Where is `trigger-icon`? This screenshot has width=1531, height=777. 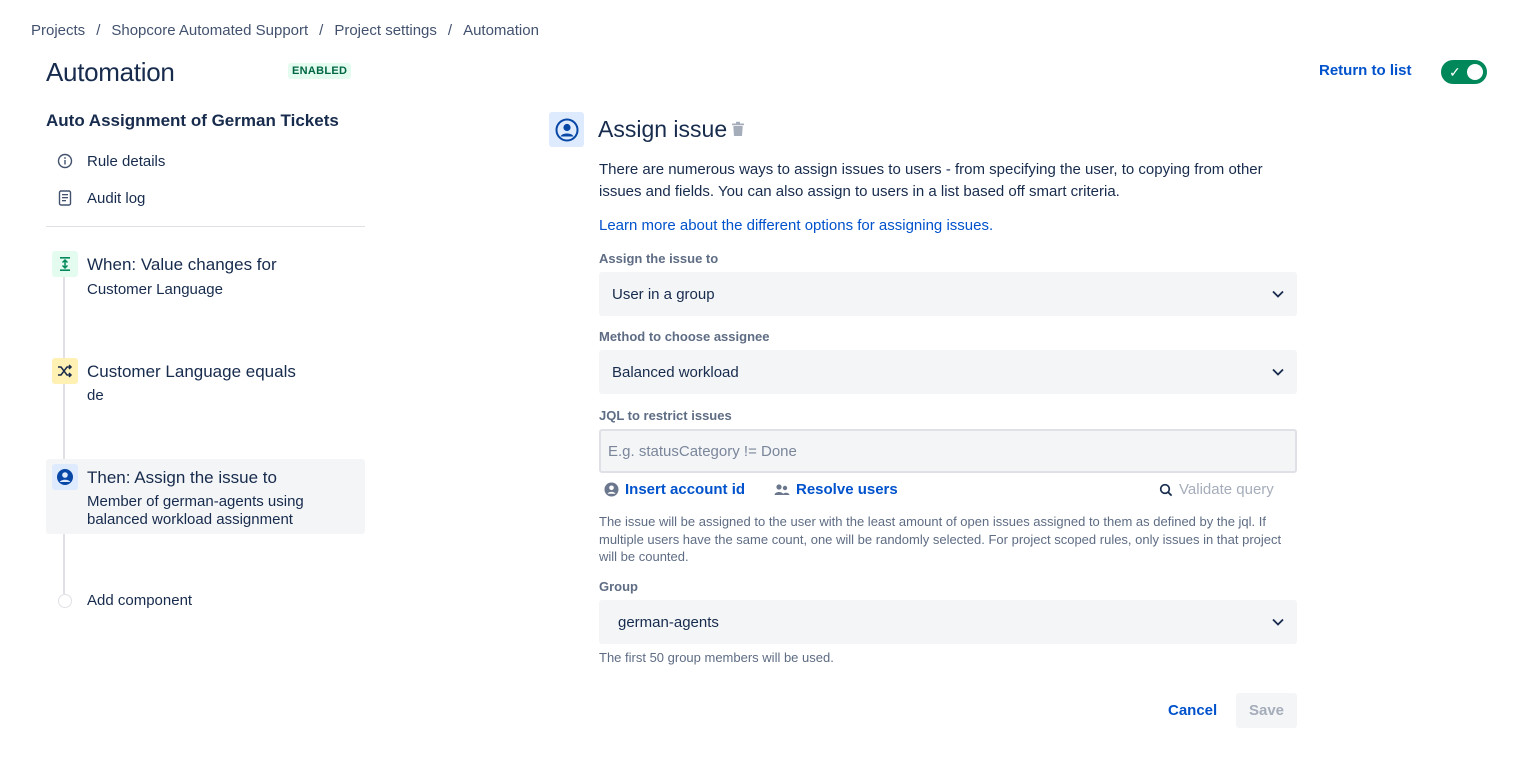
trigger-icon is located at coordinates (65, 264).